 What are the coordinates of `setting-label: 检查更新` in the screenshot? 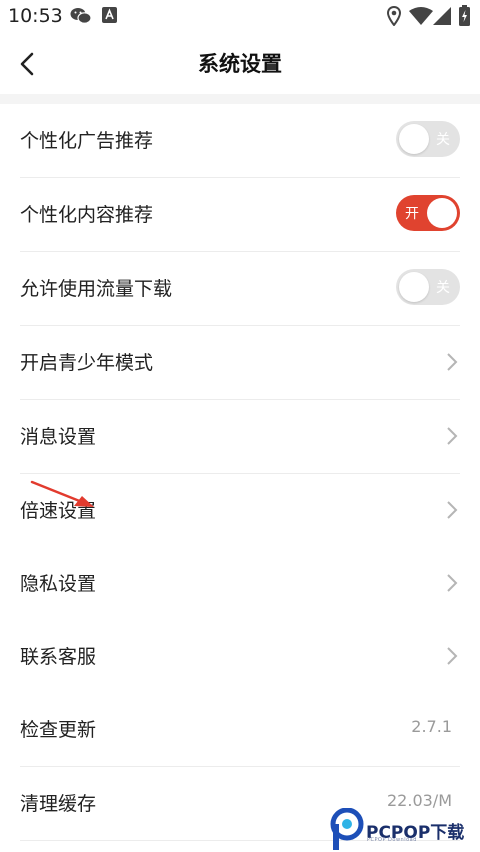 It's located at (58, 730).